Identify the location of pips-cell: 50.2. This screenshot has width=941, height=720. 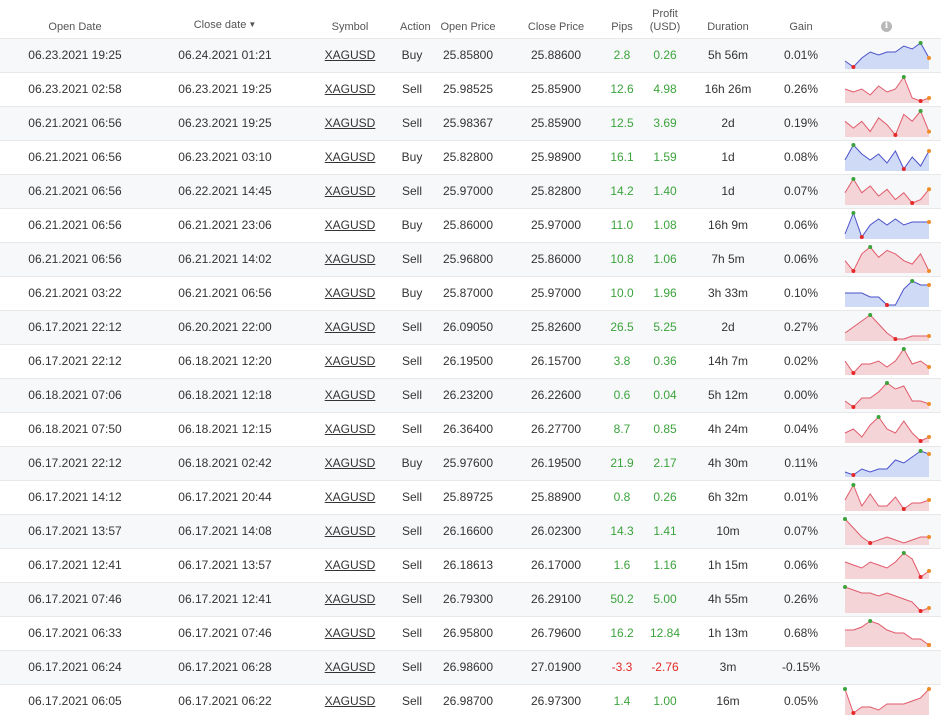
(622, 598).